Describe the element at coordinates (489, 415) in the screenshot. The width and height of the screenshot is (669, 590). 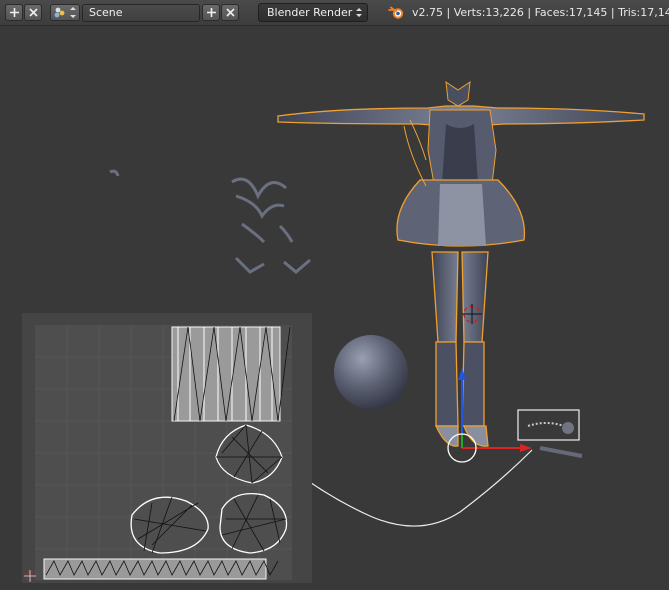
I see `transform-gizmo` at that location.